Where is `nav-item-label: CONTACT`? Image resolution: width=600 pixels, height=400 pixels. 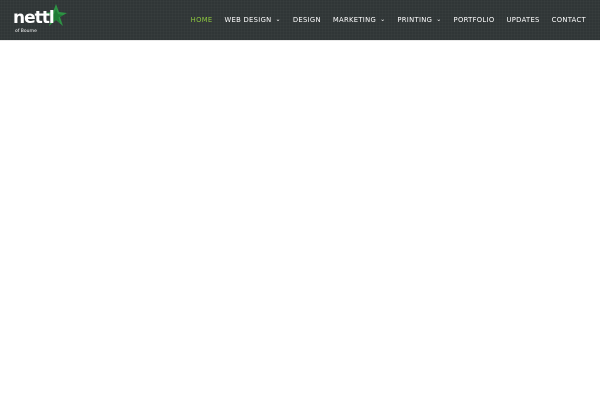 nav-item-label: CONTACT is located at coordinates (568, 20).